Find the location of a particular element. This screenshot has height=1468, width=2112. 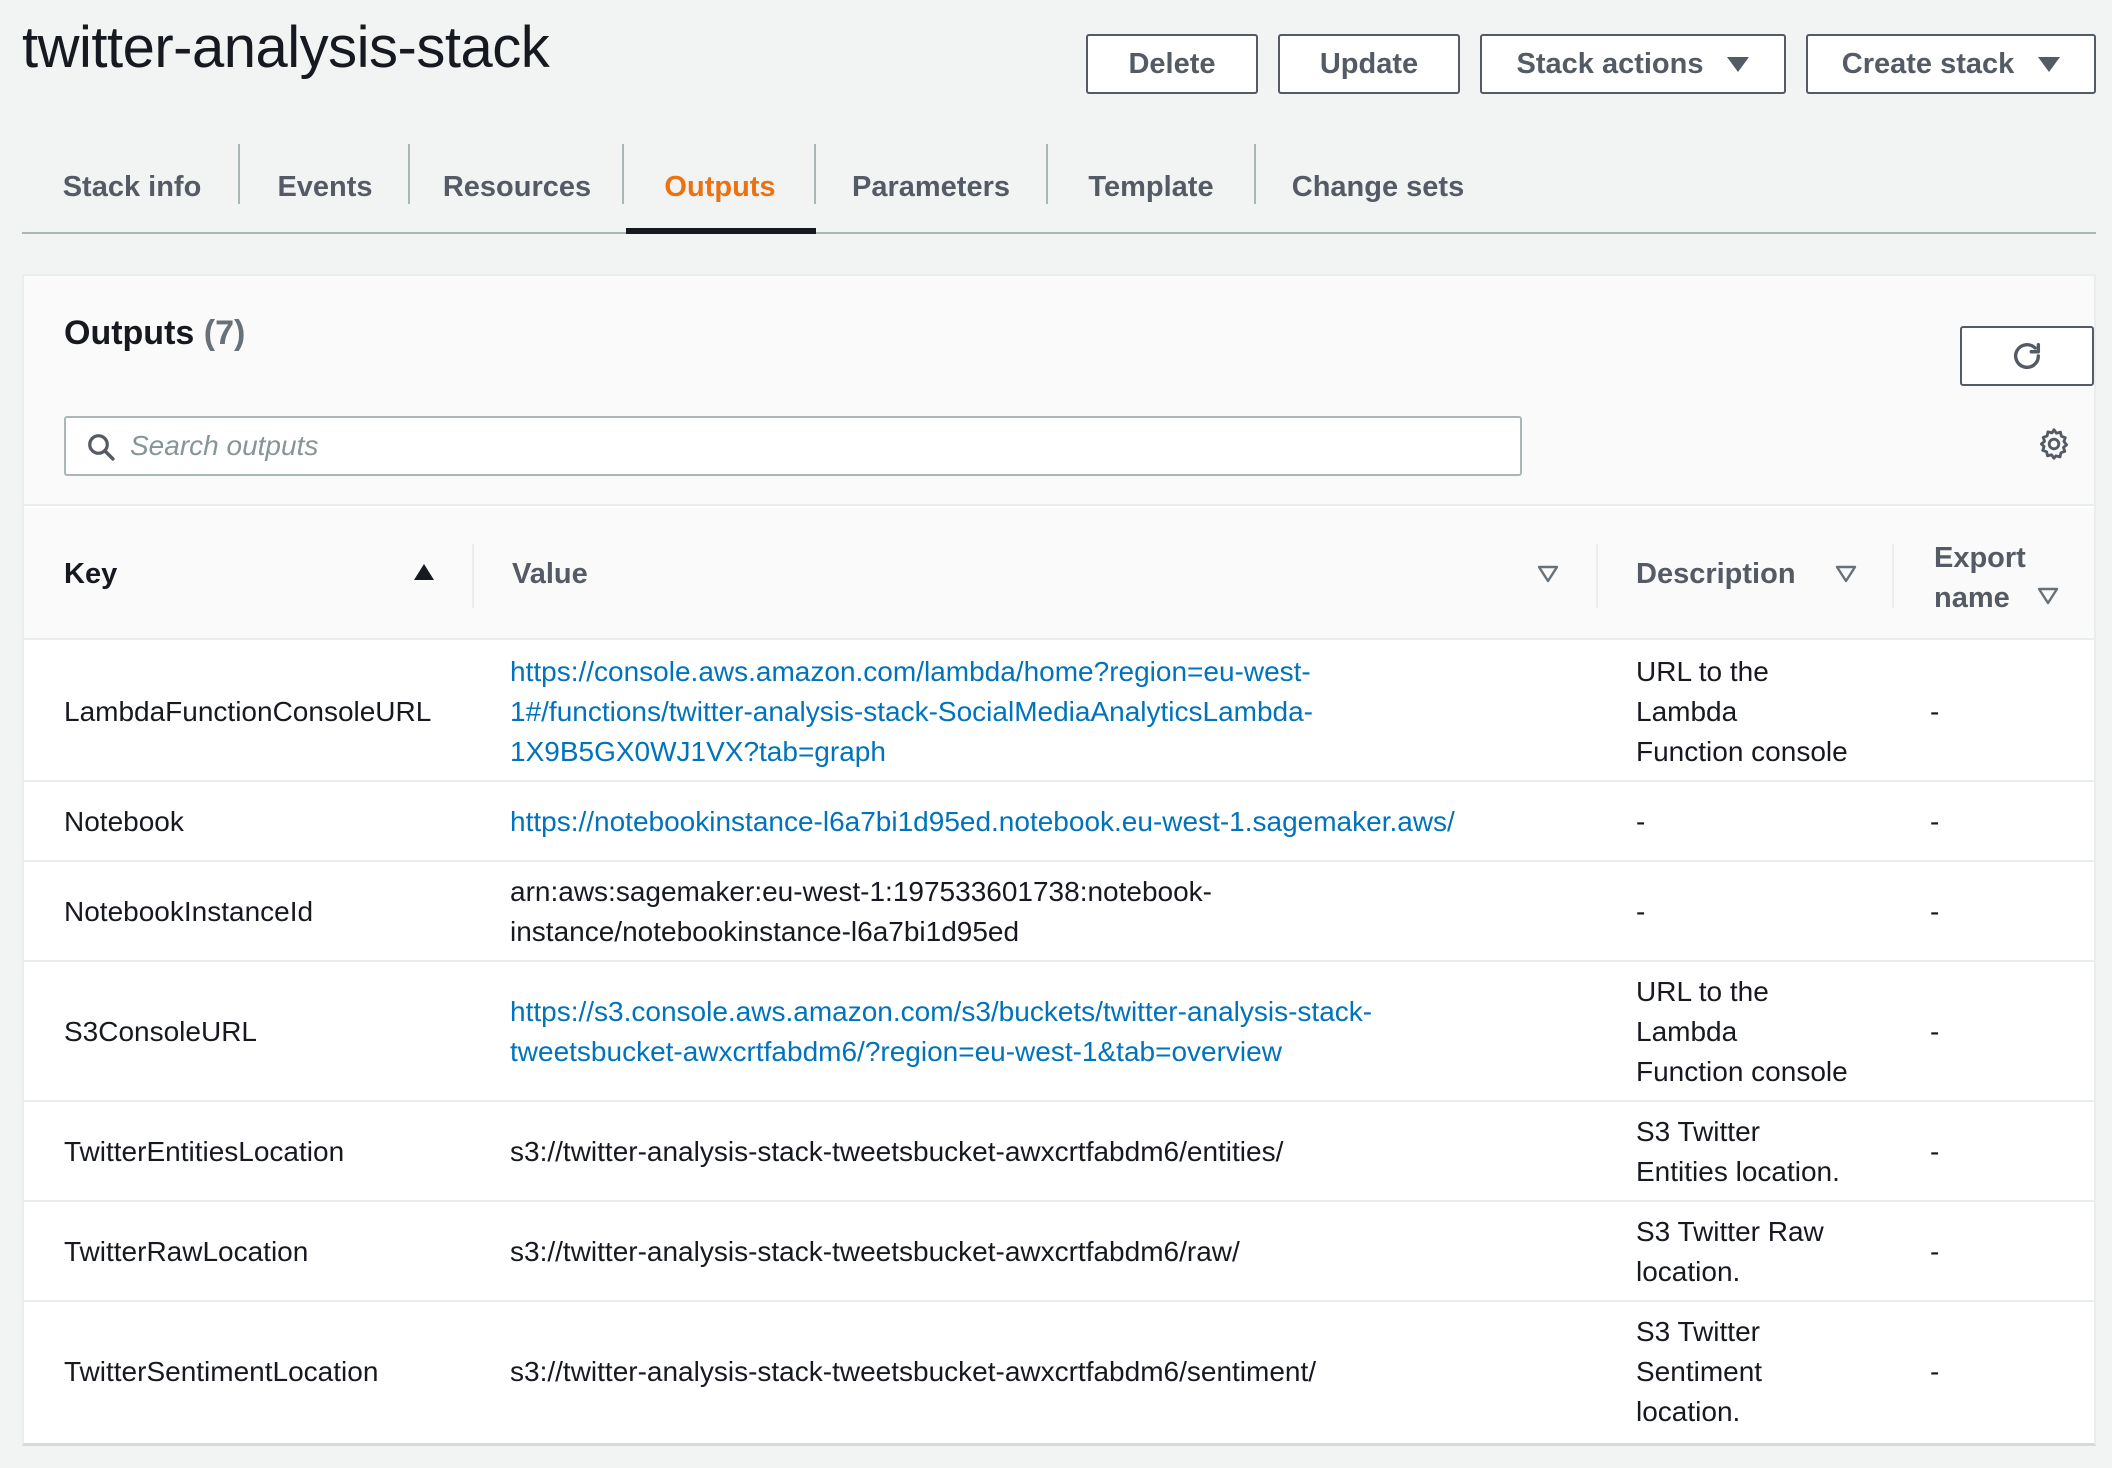

row-key: NotebookInstanceId is located at coordinates (189, 911).